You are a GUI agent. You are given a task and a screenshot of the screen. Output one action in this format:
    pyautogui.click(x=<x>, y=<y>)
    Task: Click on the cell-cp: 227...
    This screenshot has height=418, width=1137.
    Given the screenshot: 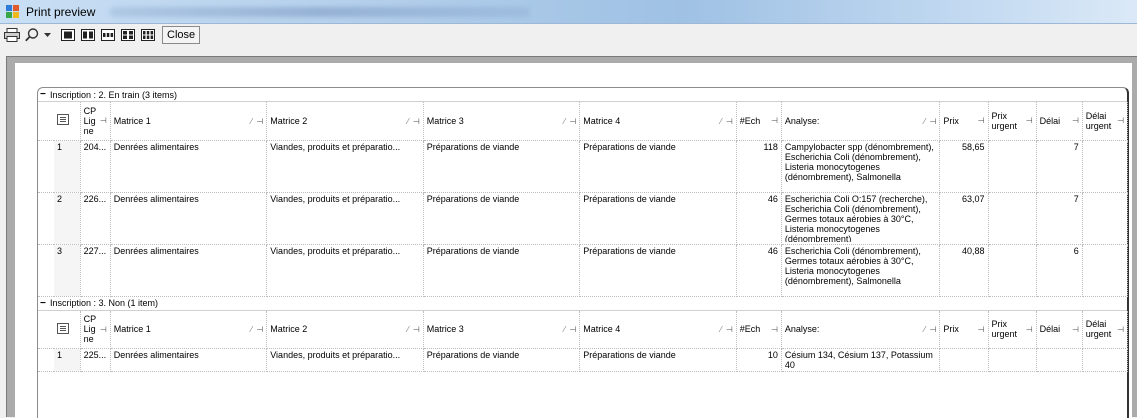 What is the action you would take?
    pyautogui.click(x=95, y=270)
    